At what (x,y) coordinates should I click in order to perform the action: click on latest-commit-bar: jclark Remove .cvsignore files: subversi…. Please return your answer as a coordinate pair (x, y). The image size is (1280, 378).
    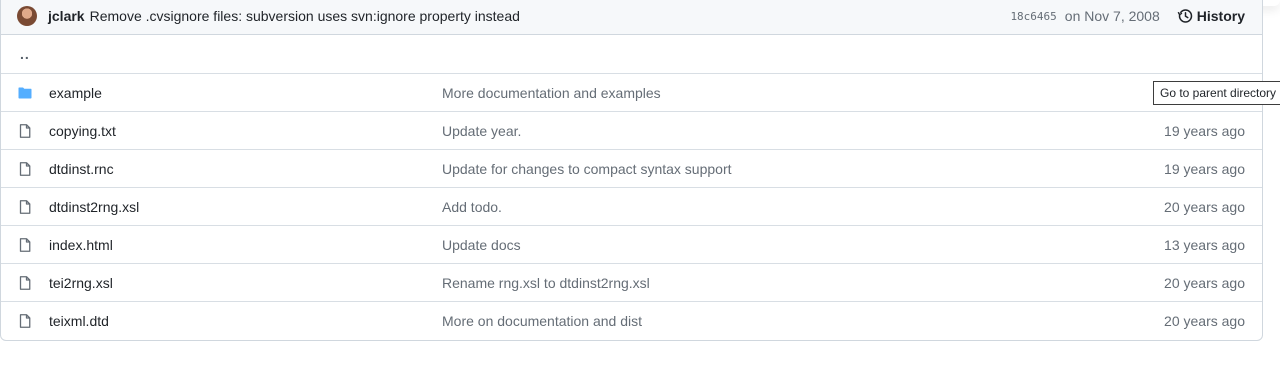
    Looking at the image, I should click on (631, 17).